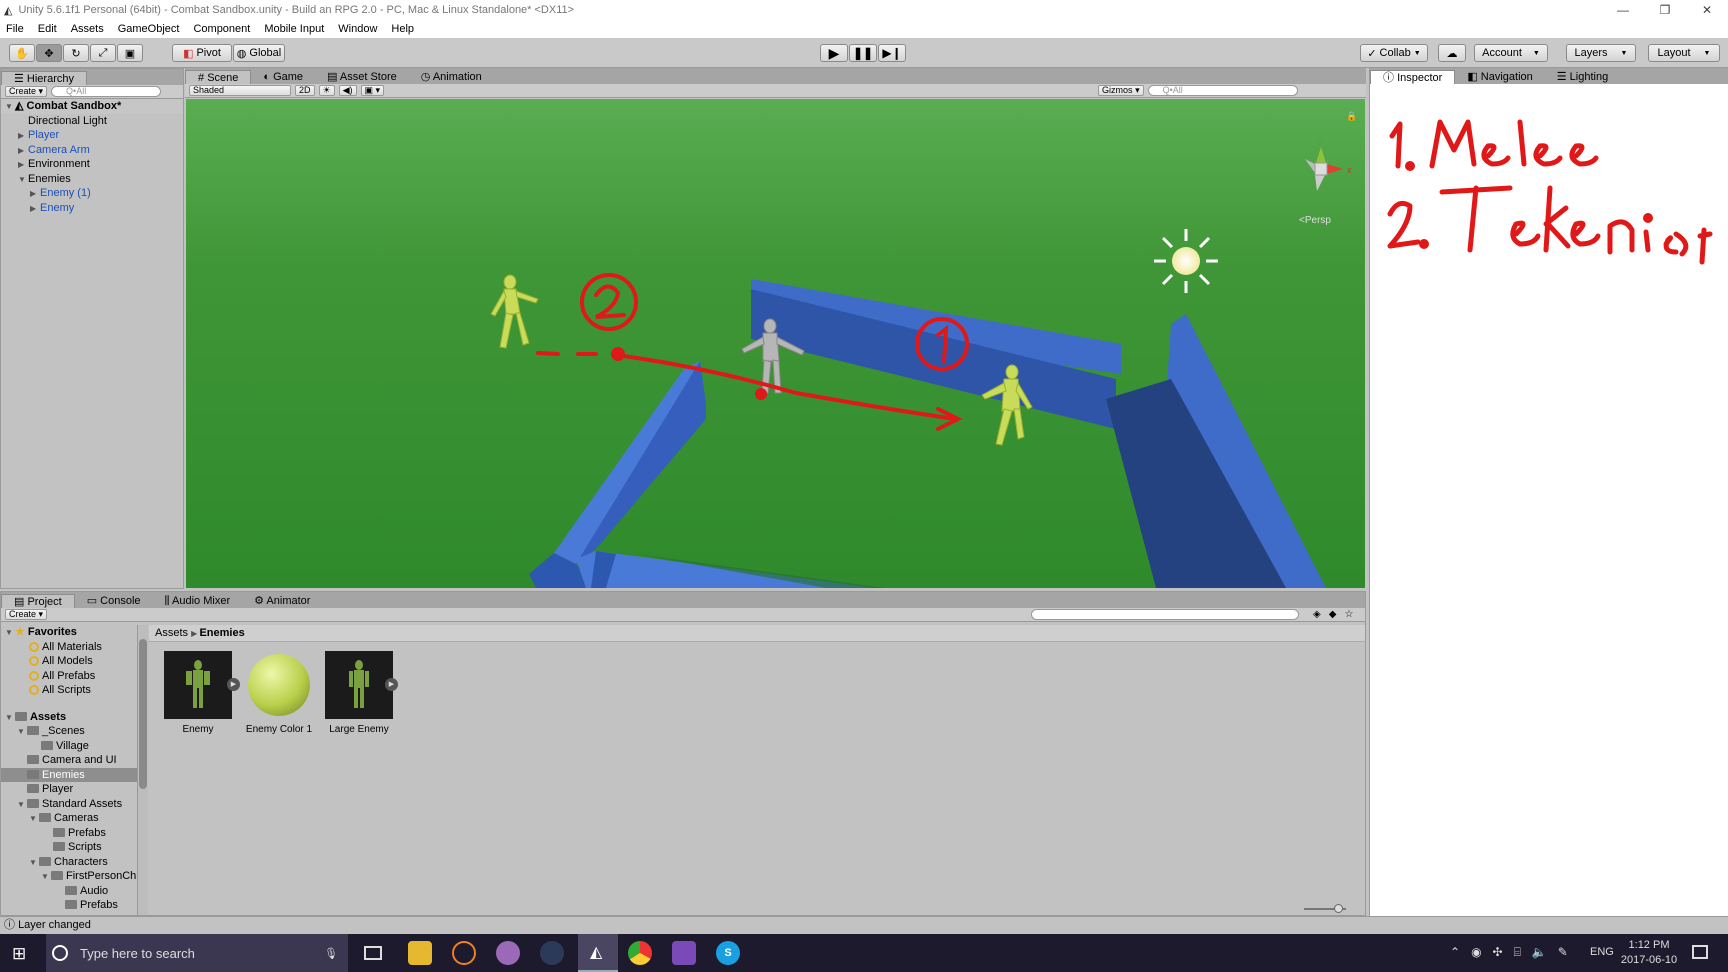 The width and height of the screenshot is (1728, 972). What do you see at coordinates (221, 633) in the screenshot?
I see `breadcrumb-enemies: Enemies` at bounding box center [221, 633].